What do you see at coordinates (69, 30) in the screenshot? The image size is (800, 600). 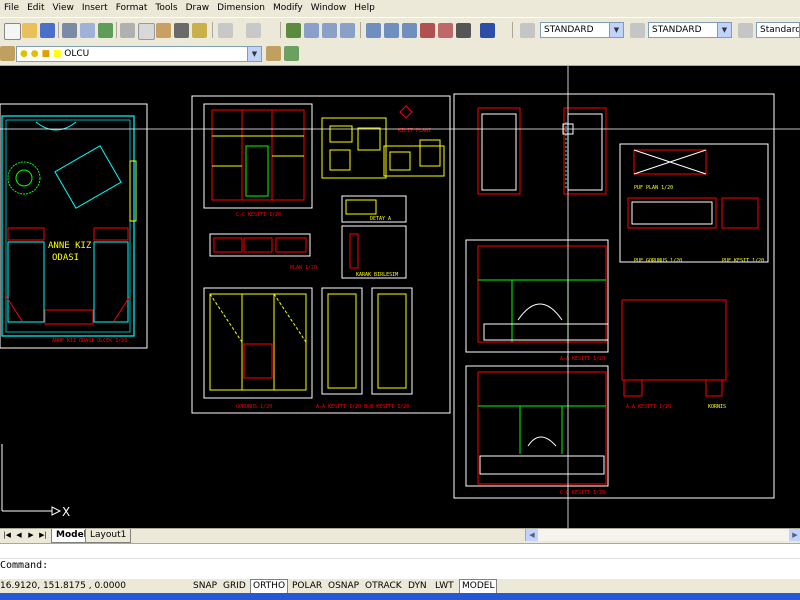 I see `print-icon` at bounding box center [69, 30].